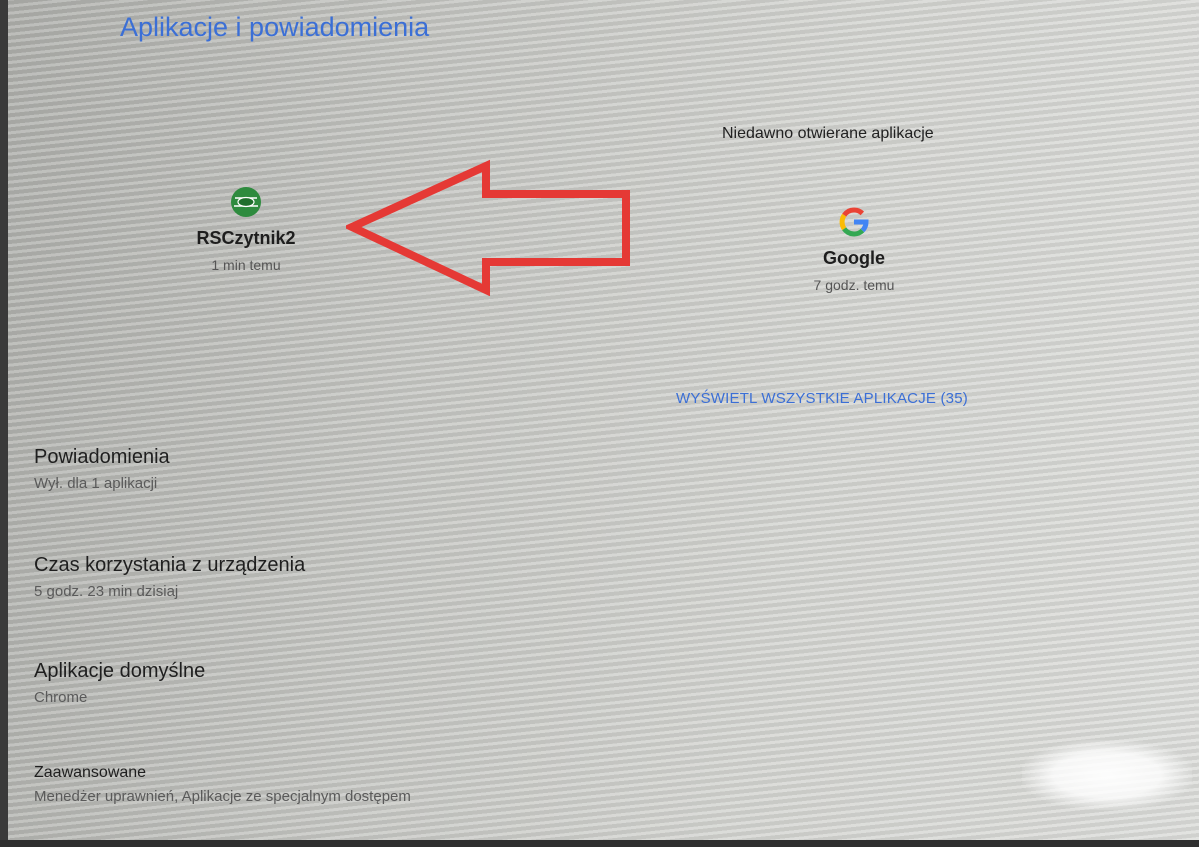  I want to click on red-arrow-annotation-icon, so click(488, 227).